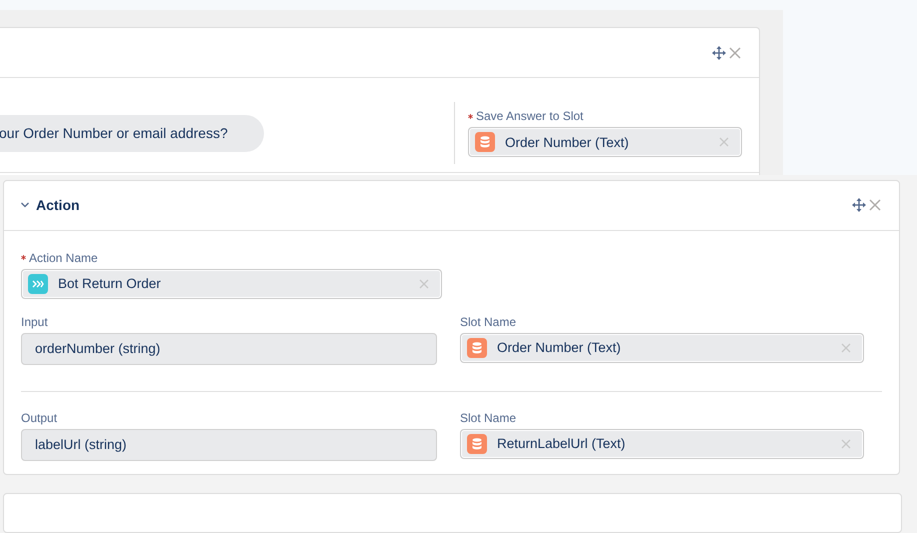 The image size is (917, 533). Describe the element at coordinates (662, 443) in the screenshot. I see `slot-field: ReturnLabelUrl (Text)` at that location.